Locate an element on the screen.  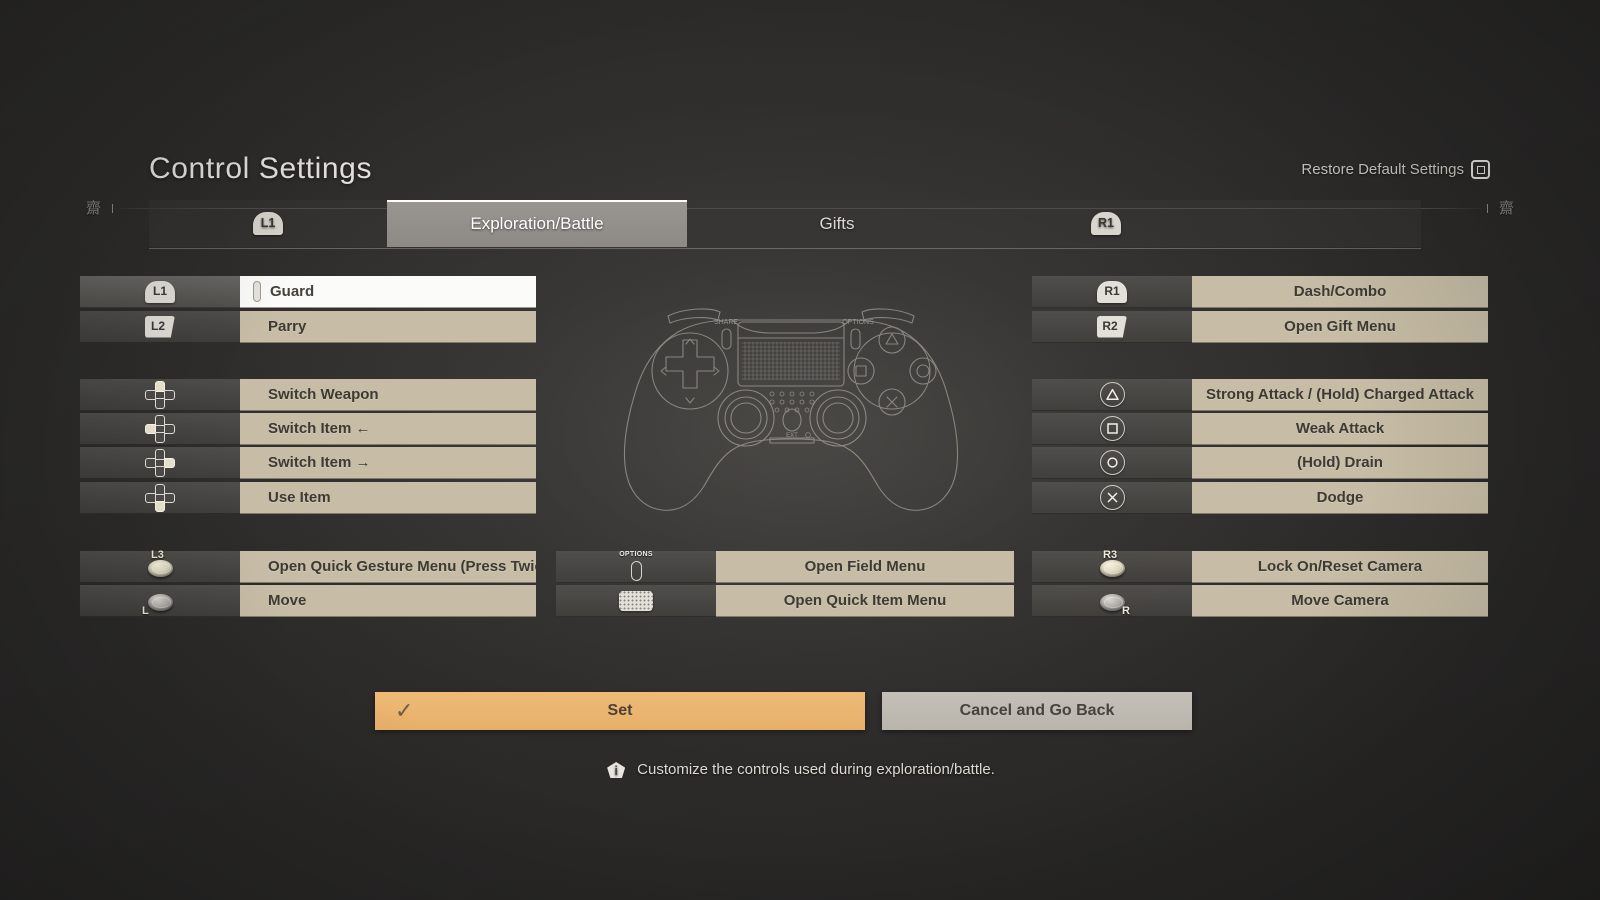
binding-action-label: Open Field Menu is located at coordinates (865, 566).